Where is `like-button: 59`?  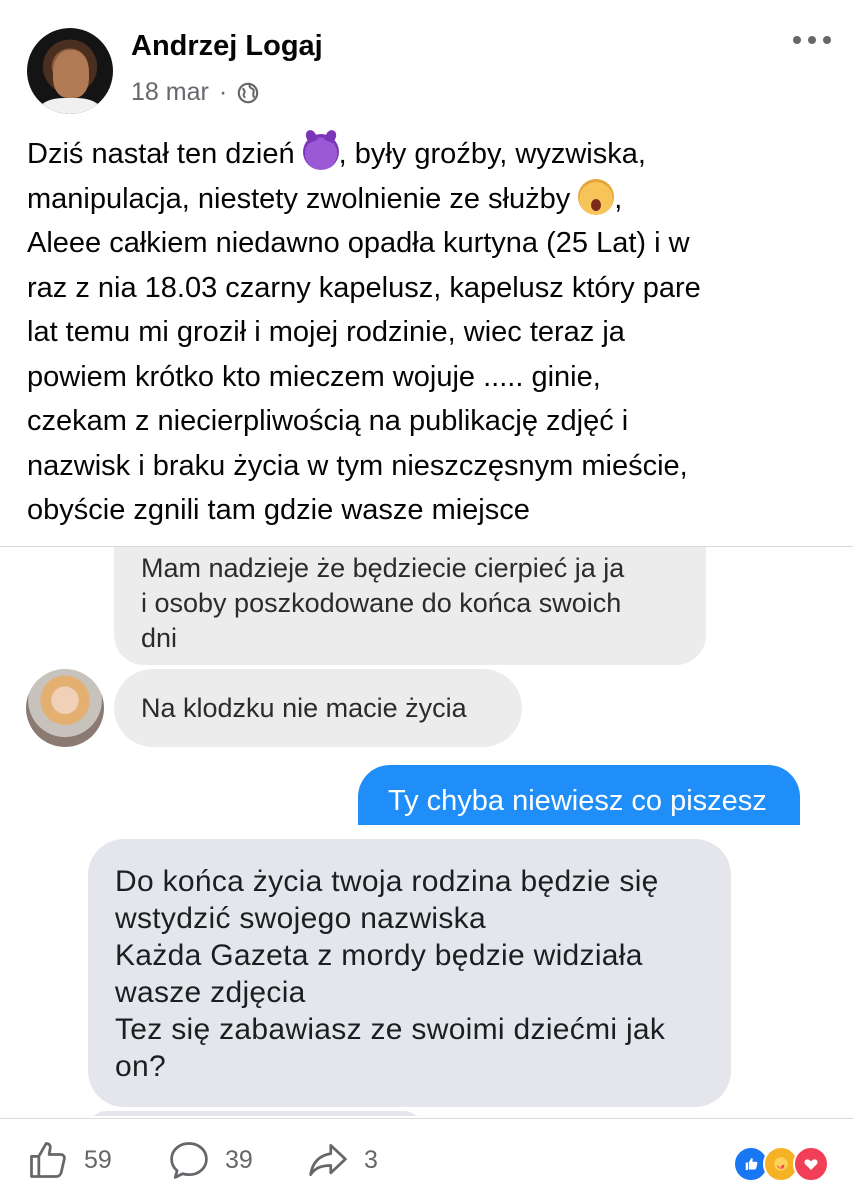 like-button: 59 is located at coordinates (69, 1160).